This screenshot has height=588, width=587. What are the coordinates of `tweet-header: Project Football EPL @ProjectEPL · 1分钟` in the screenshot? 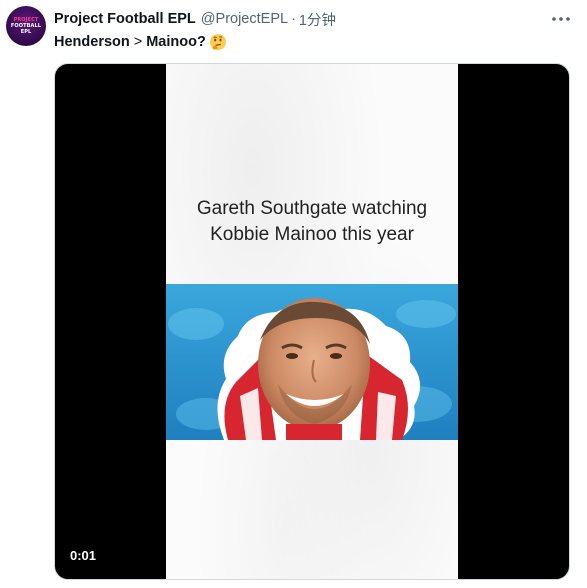 It's located at (195, 19).